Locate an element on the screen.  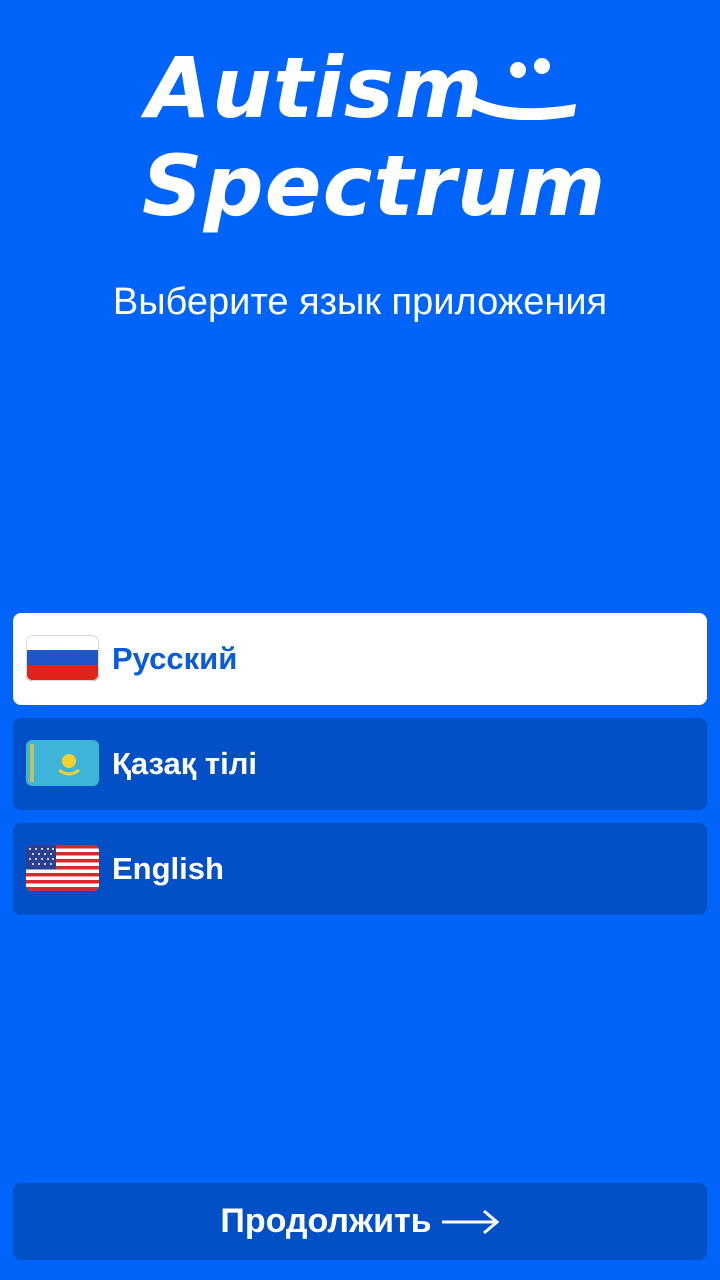
continue-button: Продолжить is located at coordinates (360, 1221).